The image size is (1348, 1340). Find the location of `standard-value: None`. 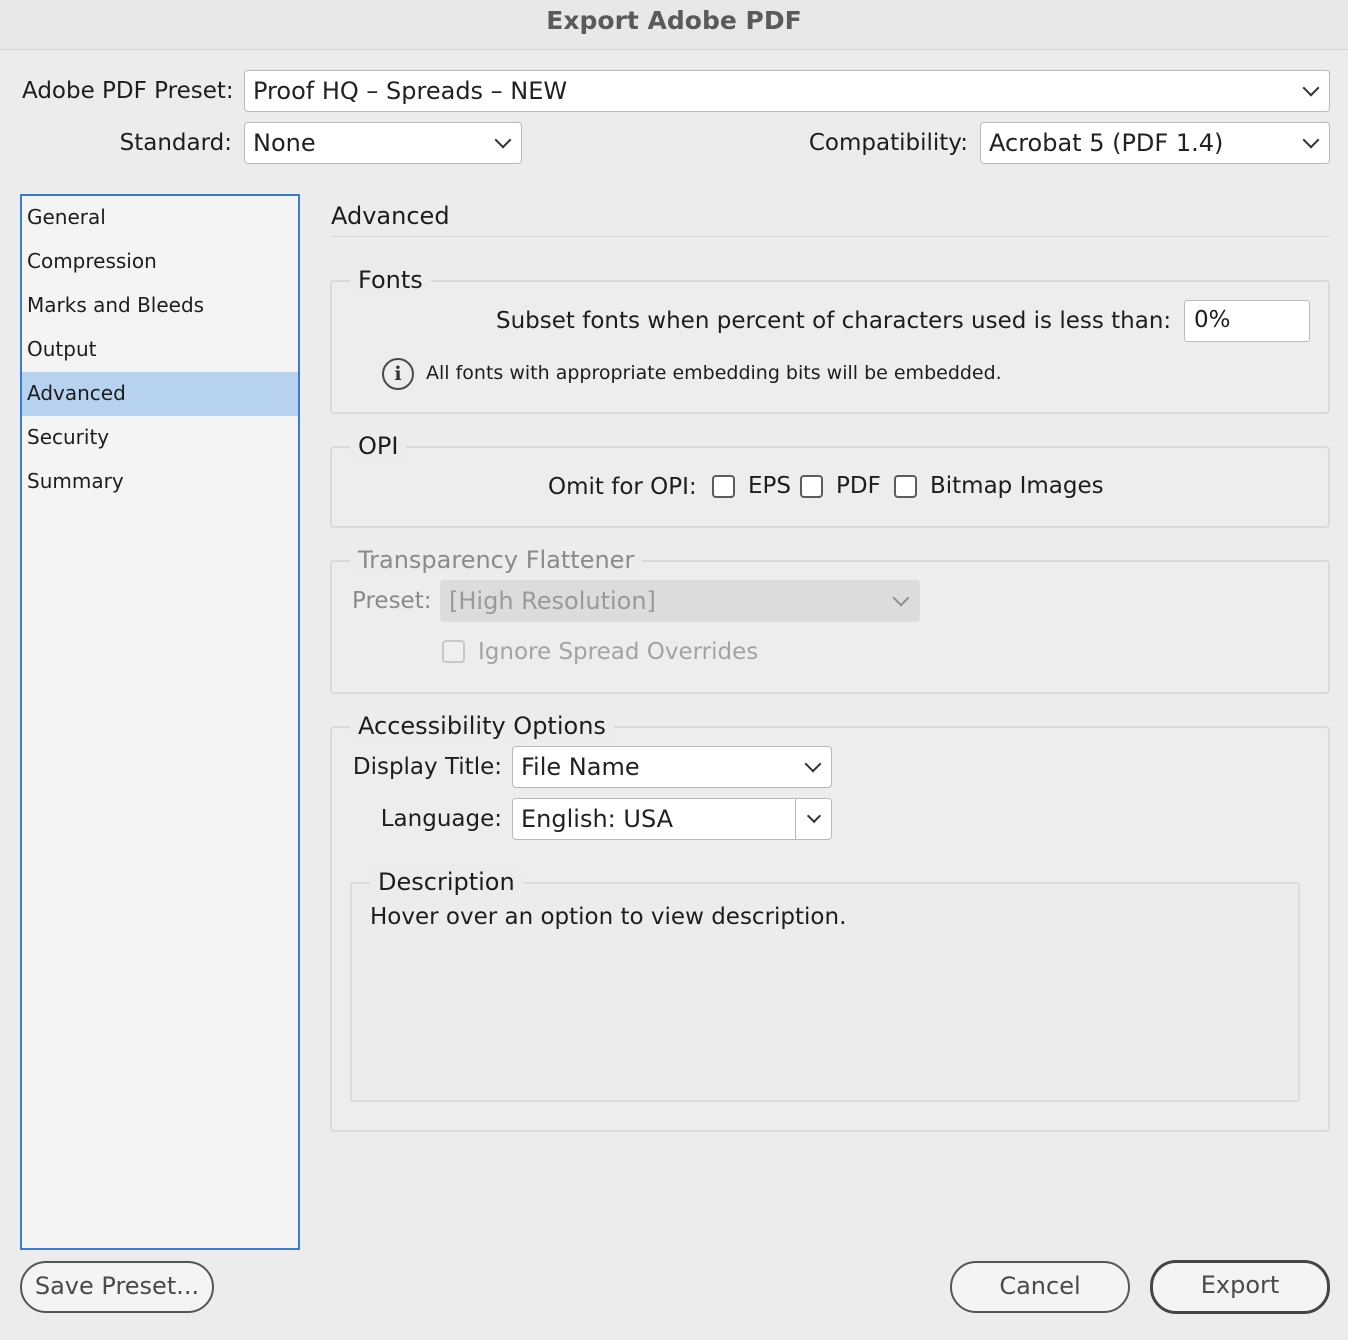

standard-value: None is located at coordinates (284, 143).